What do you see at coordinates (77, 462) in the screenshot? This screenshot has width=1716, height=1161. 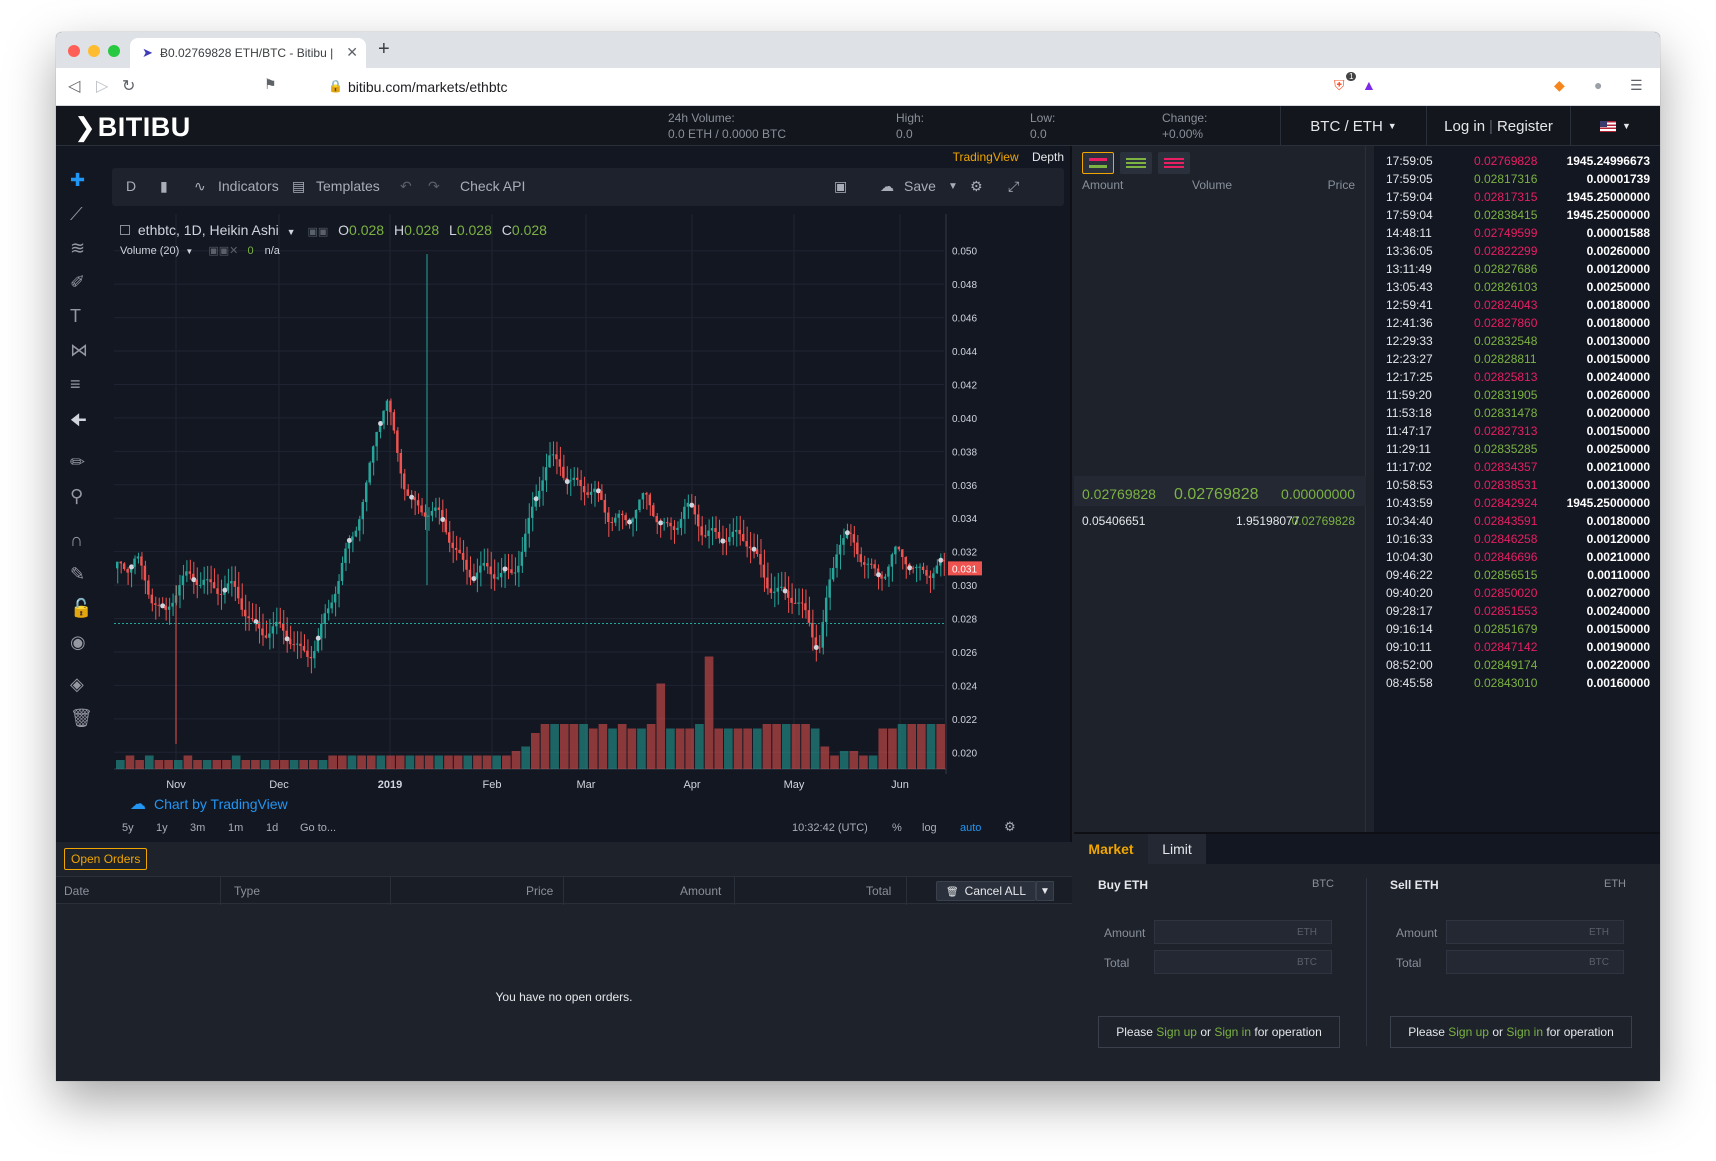 I see `ruler-icon: ✏` at bounding box center [77, 462].